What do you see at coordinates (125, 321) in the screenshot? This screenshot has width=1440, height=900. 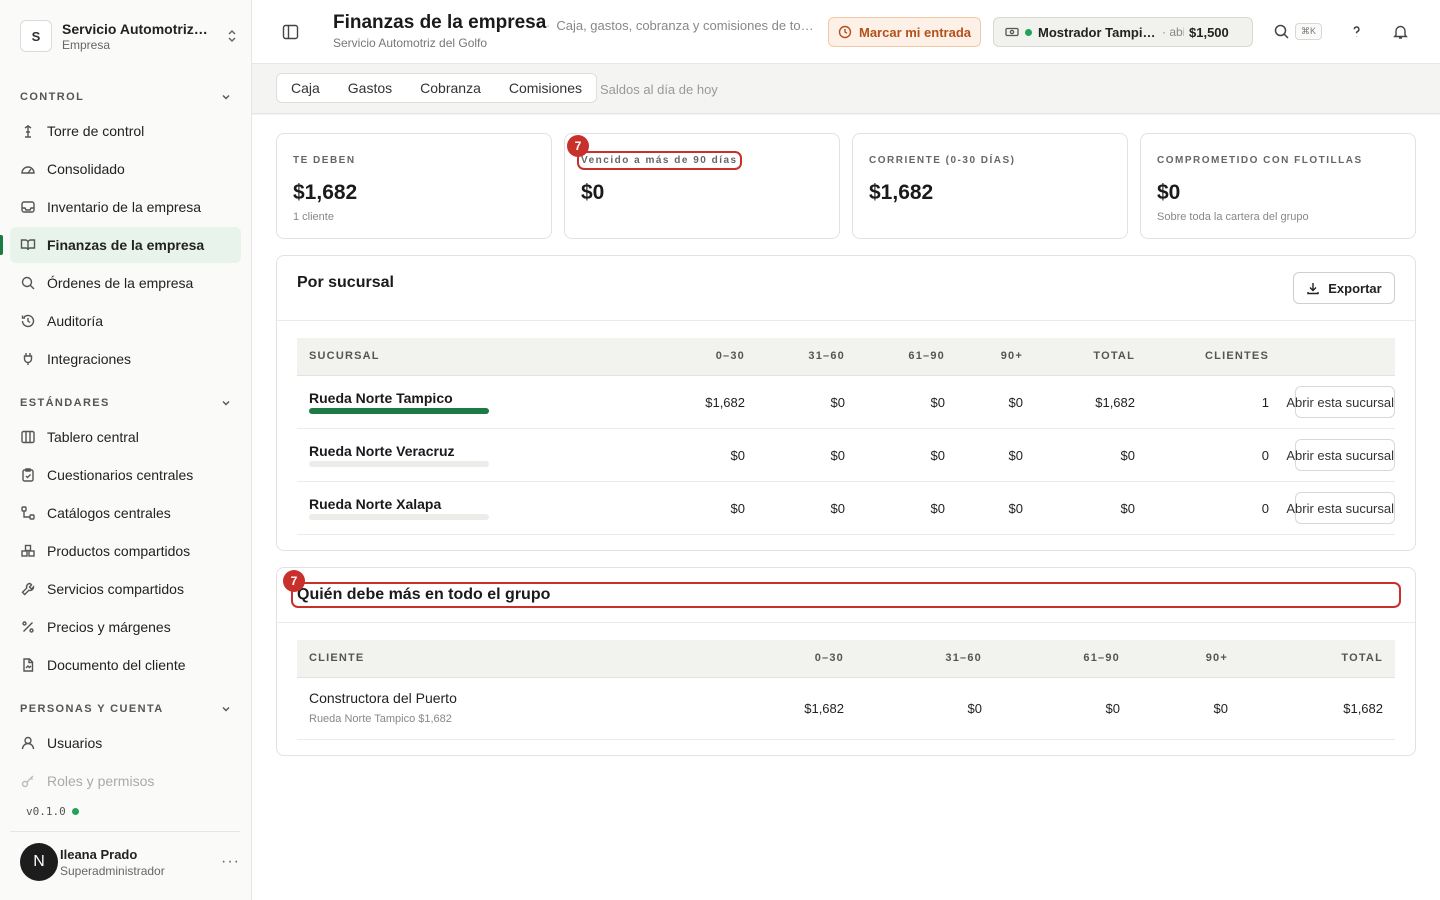 I see `sidebar-item-auditoria: Auditoría` at bounding box center [125, 321].